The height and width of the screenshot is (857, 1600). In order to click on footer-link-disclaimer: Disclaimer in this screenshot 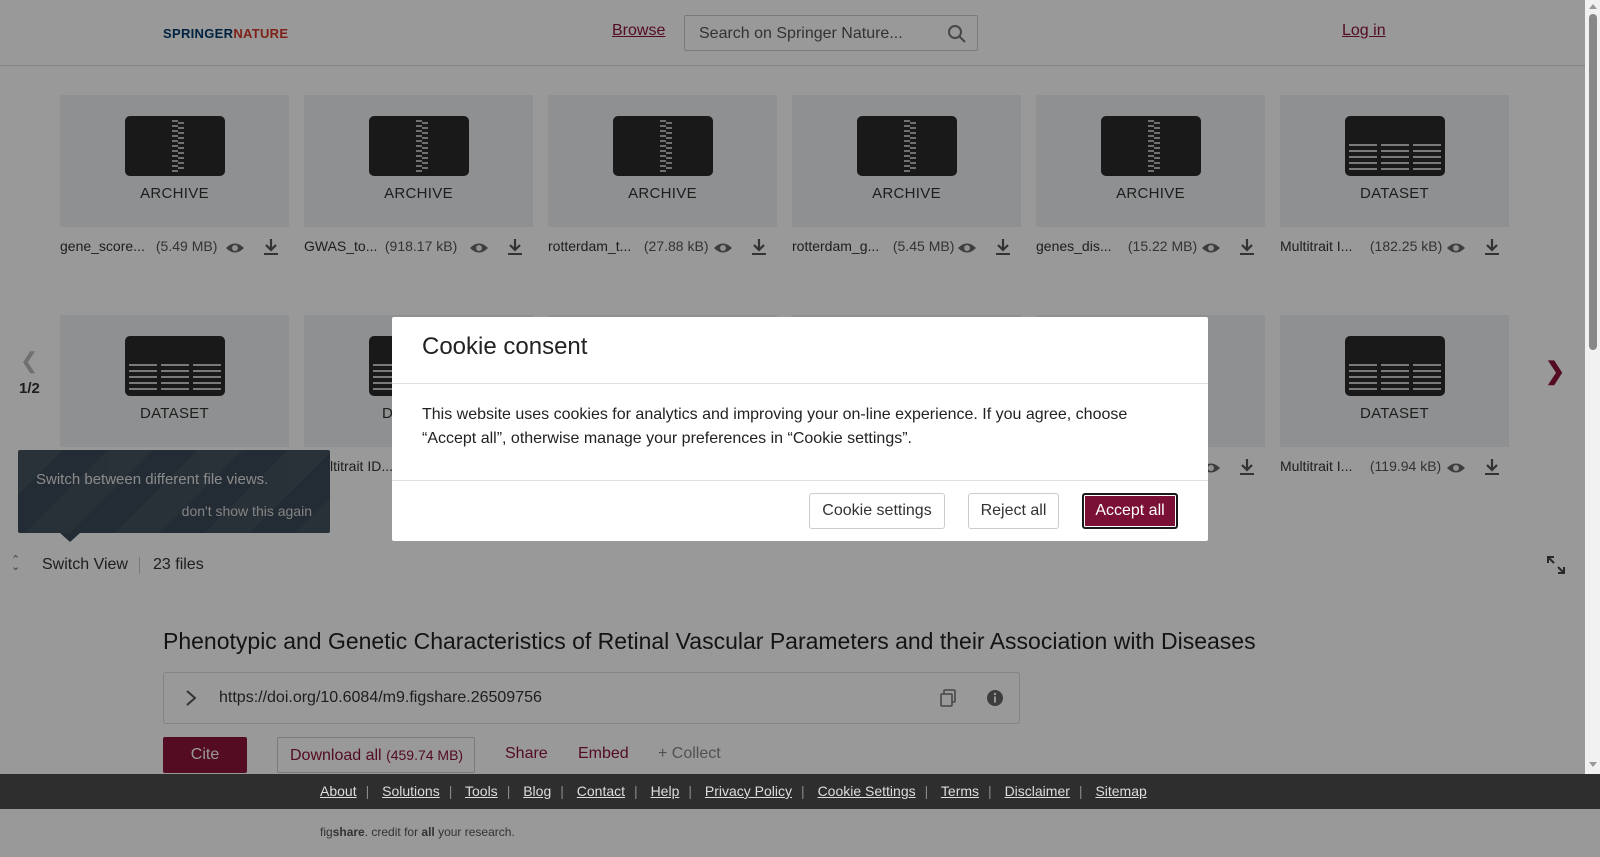, I will do `click(1037, 791)`.